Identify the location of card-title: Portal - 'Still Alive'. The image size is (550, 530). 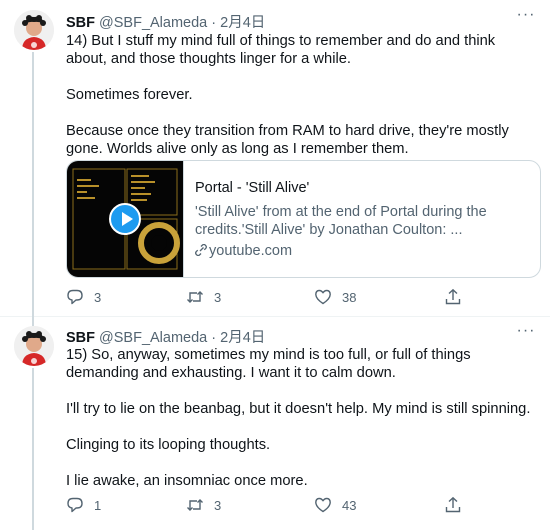
(362, 188).